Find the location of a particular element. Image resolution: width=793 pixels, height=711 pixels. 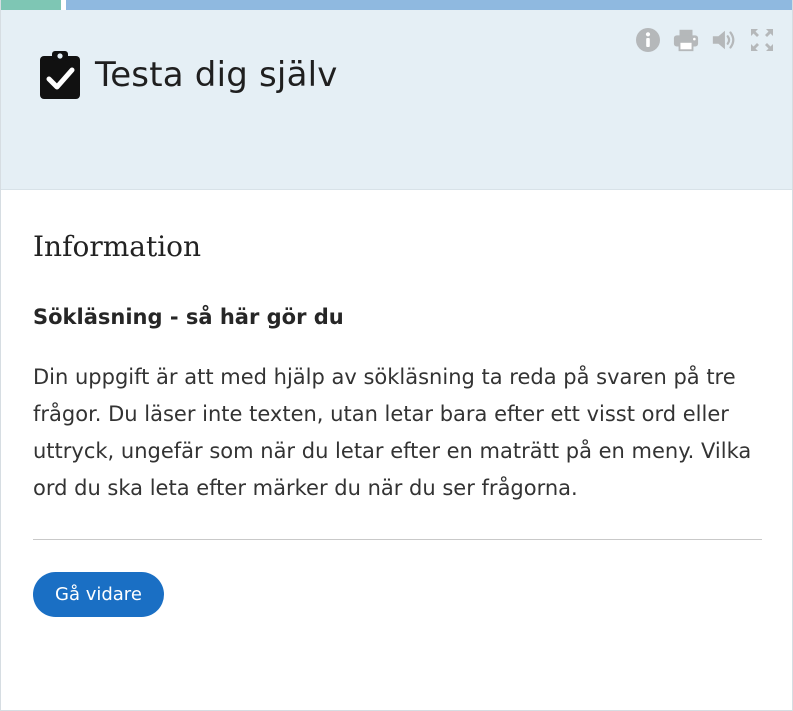

instruction-heading: Sökläsning - så här gör du is located at coordinates (188, 317).